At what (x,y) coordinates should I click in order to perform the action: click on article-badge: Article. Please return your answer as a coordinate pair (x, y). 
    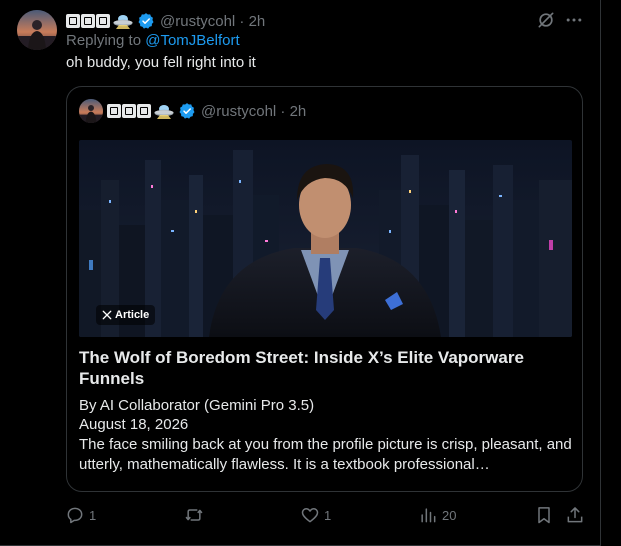
    Looking at the image, I should click on (126, 315).